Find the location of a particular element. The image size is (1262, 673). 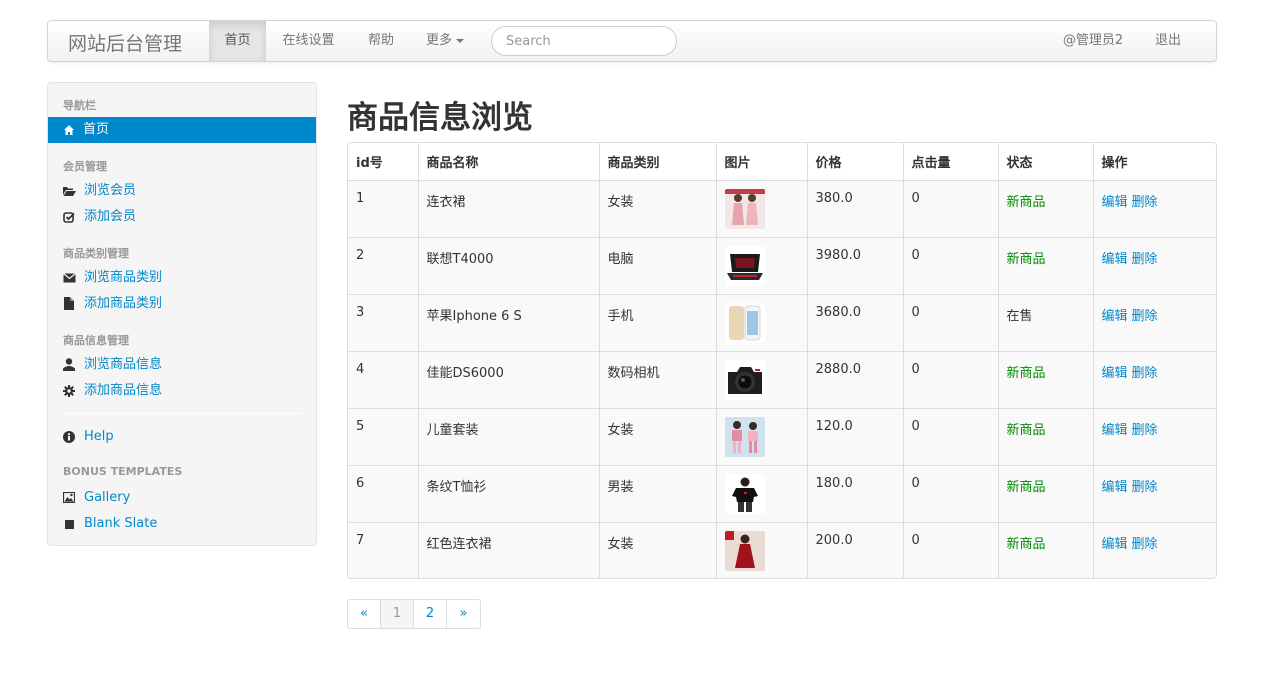

user-icon is located at coordinates (69, 364).